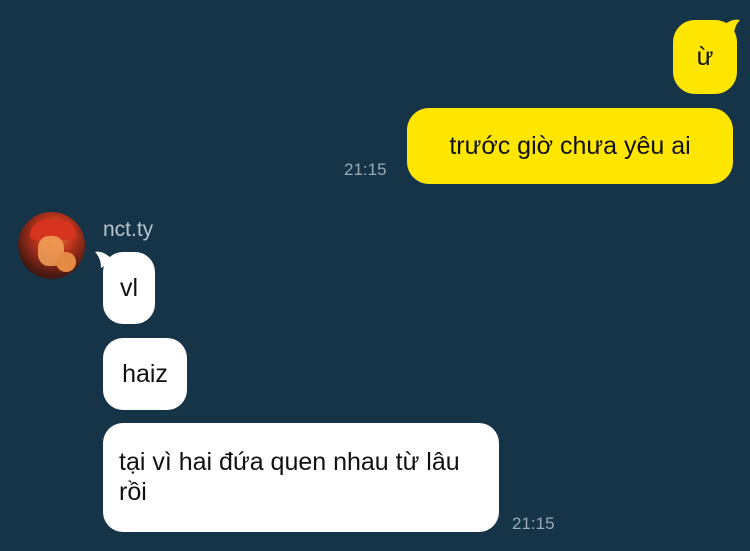 Image resolution: width=750 pixels, height=551 pixels. I want to click on outgoing-message-bubble: trước giờ chưa yêu ai, so click(570, 146).